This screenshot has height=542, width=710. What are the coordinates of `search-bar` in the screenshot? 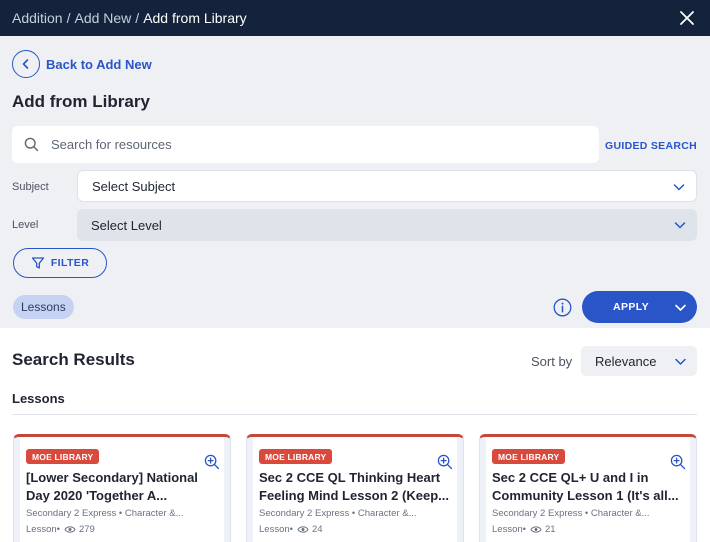 It's located at (305, 144).